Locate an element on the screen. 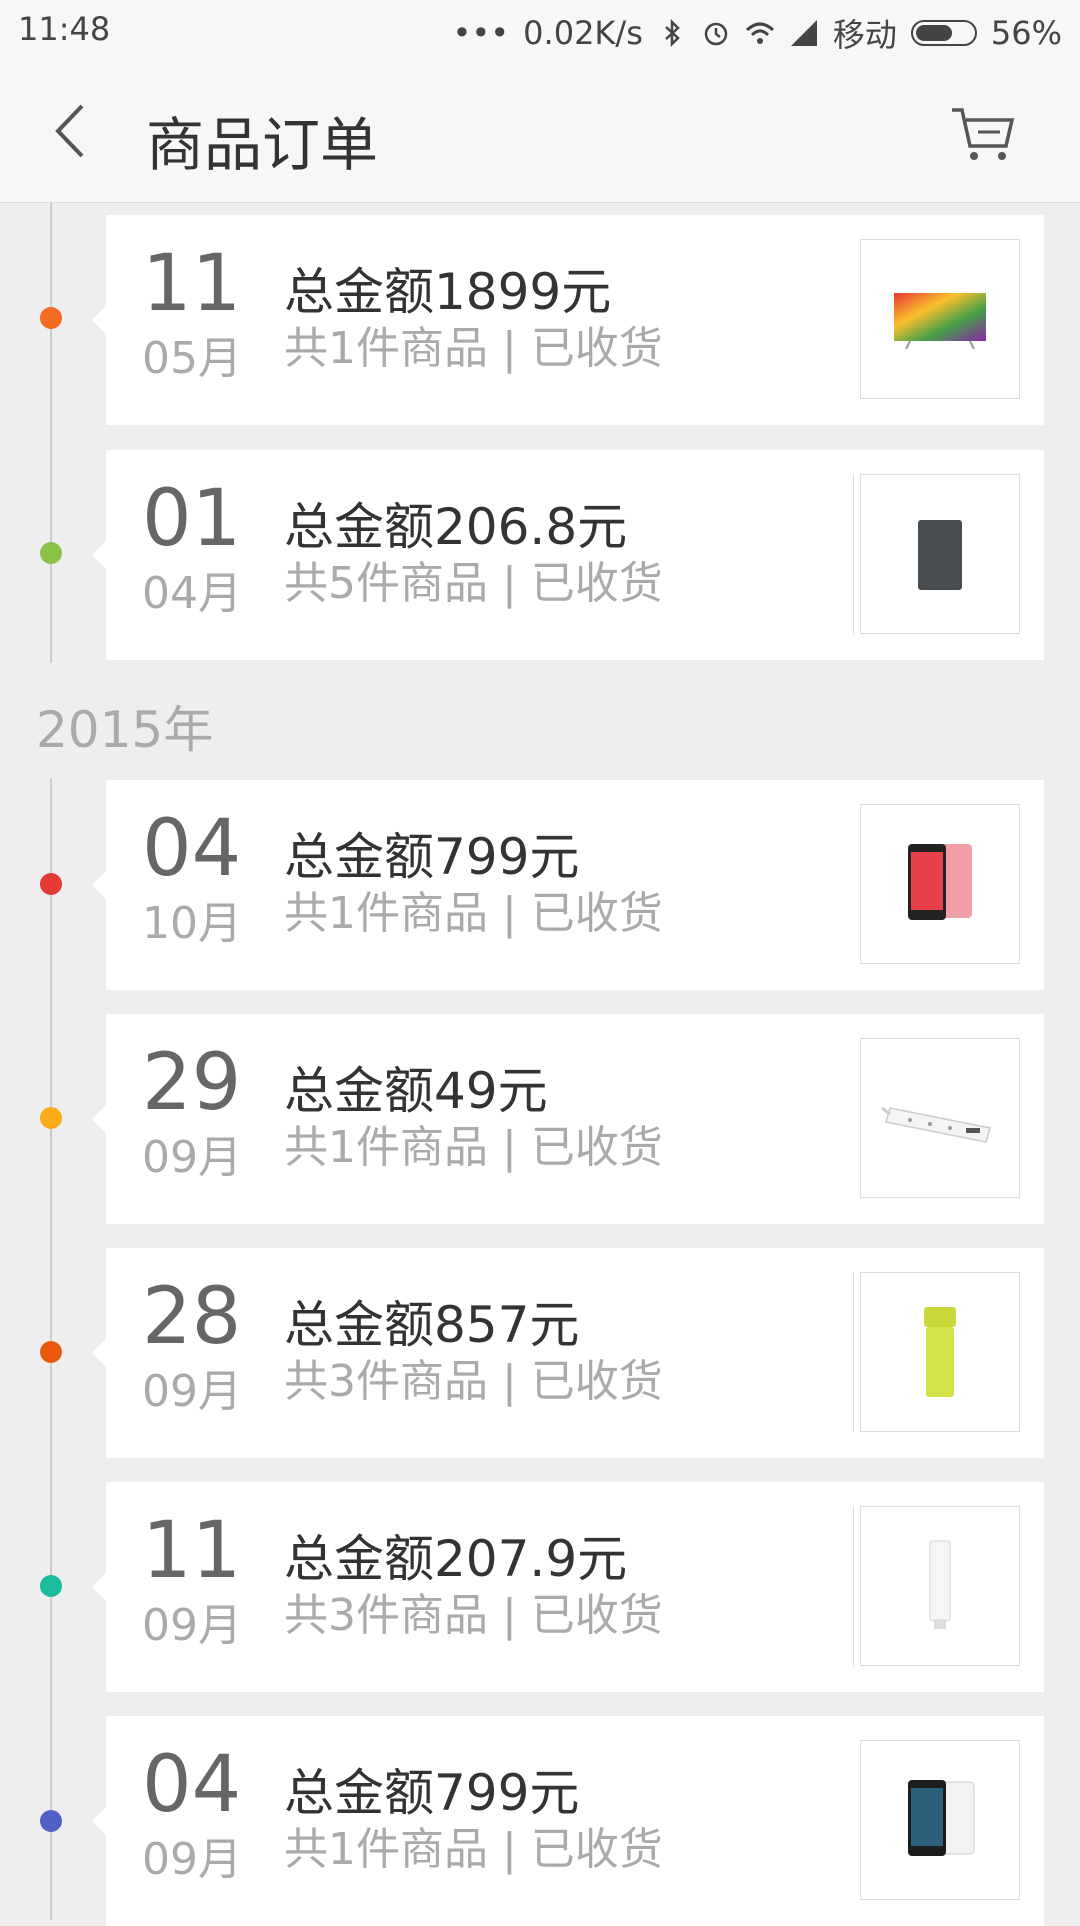  network-speed: 0.02K/s is located at coordinates (583, 33).